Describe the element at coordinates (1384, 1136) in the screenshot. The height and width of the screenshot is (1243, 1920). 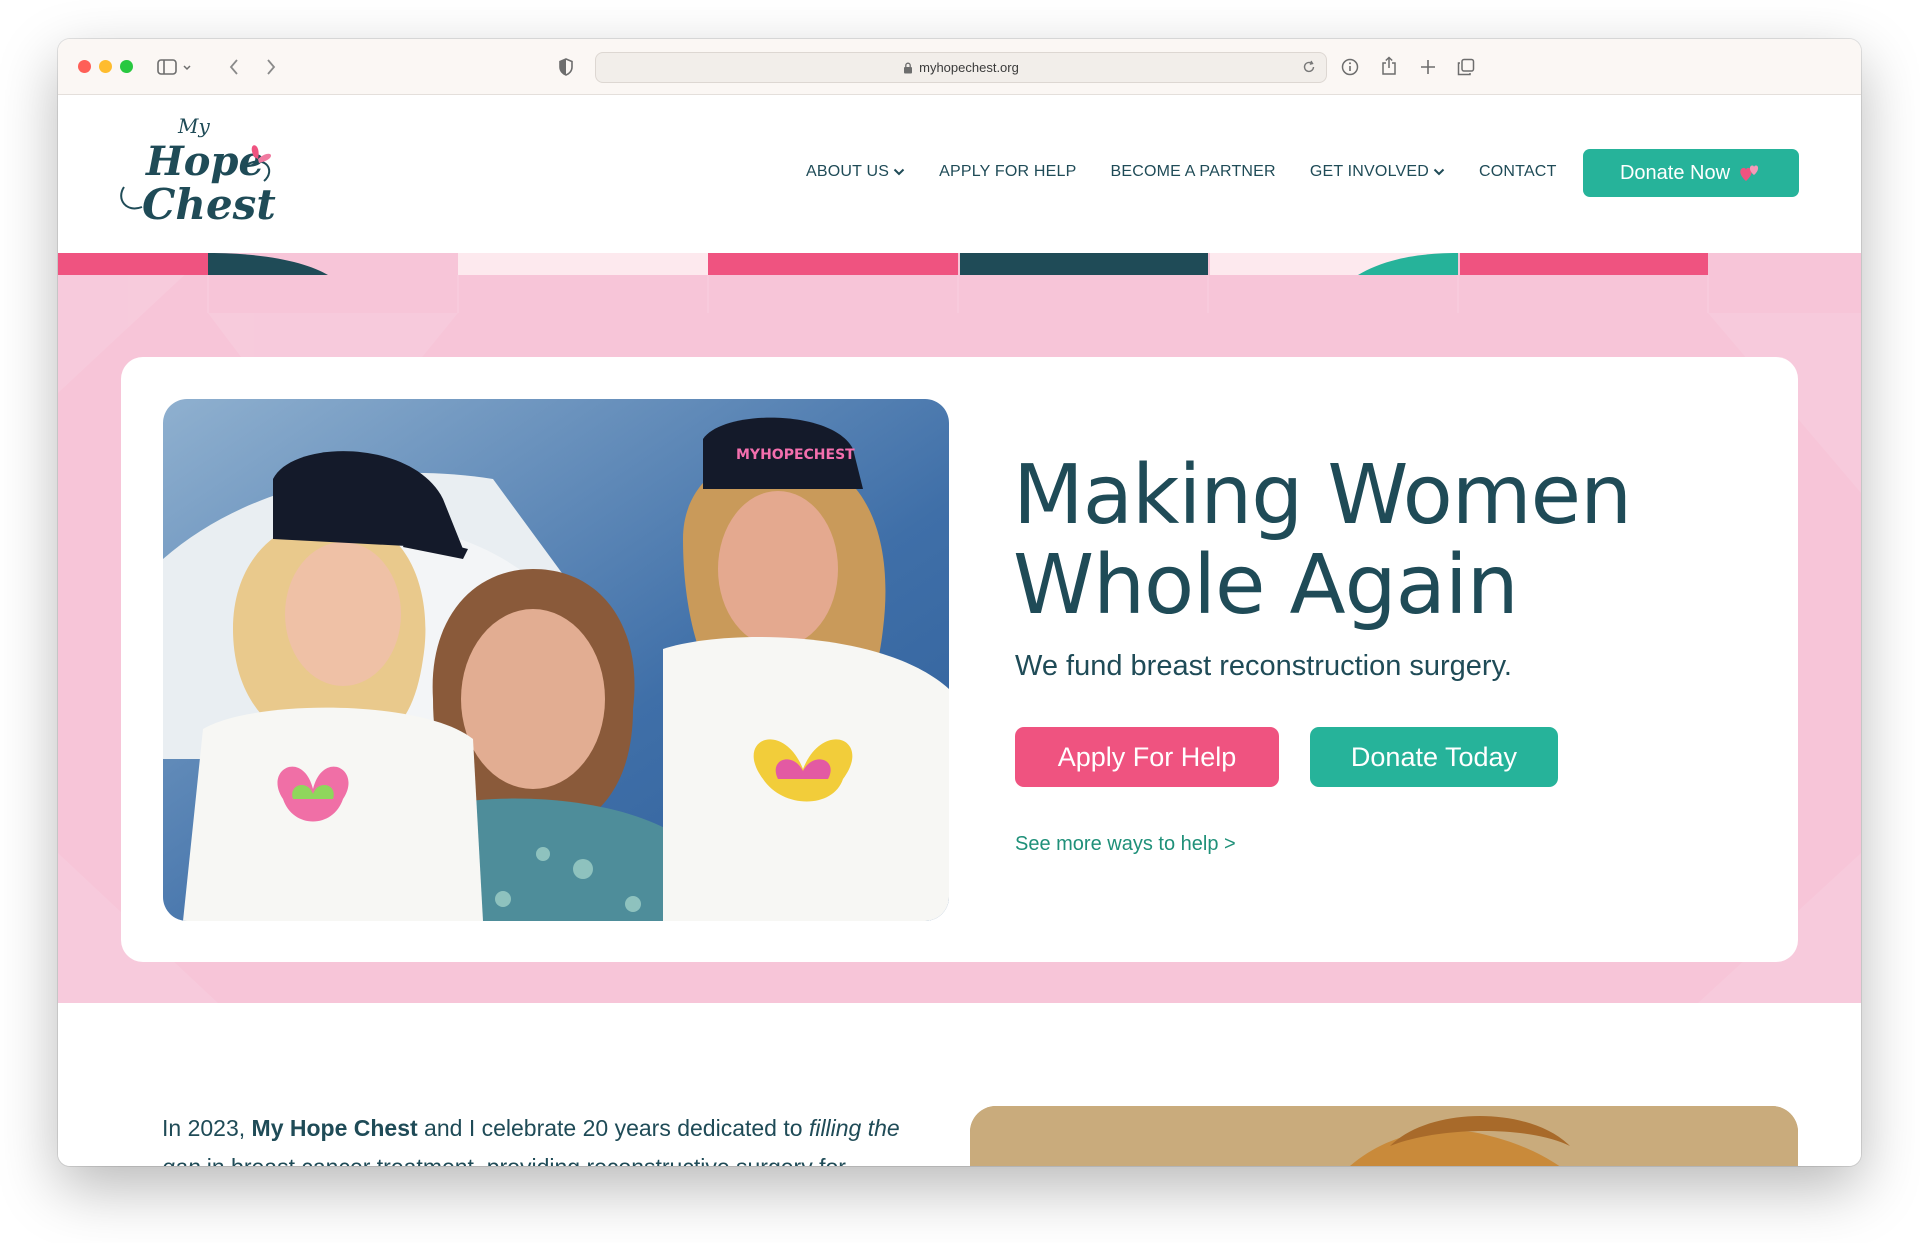
I see `intro-photo` at that location.